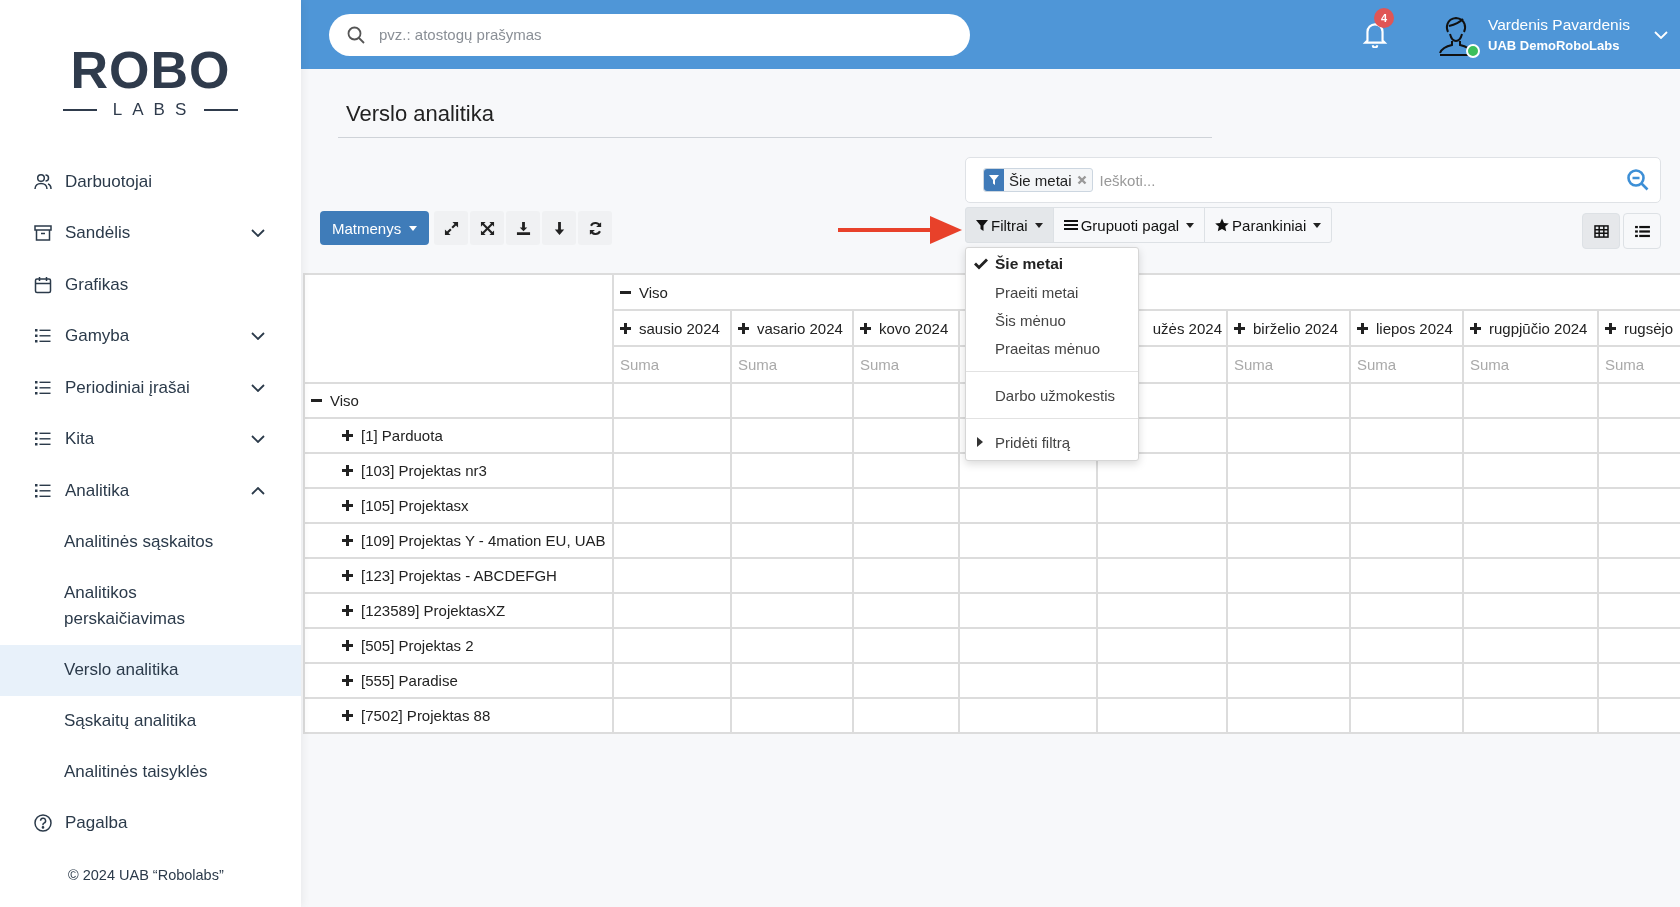 The height and width of the screenshot is (907, 1680). I want to click on check-icon, so click(981, 264).